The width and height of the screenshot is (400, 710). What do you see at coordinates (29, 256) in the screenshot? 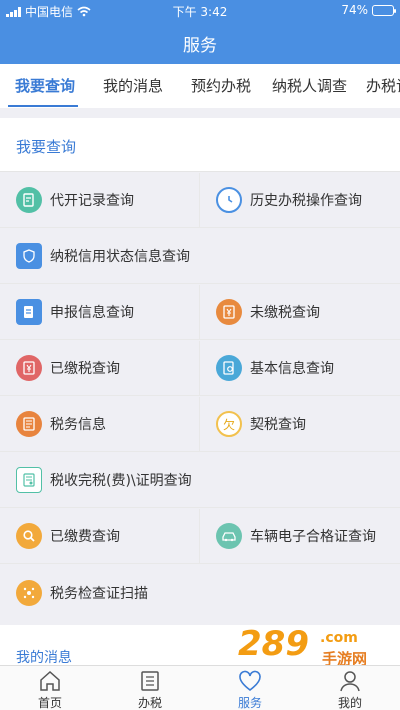
I see `shield-search-icon` at bounding box center [29, 256].